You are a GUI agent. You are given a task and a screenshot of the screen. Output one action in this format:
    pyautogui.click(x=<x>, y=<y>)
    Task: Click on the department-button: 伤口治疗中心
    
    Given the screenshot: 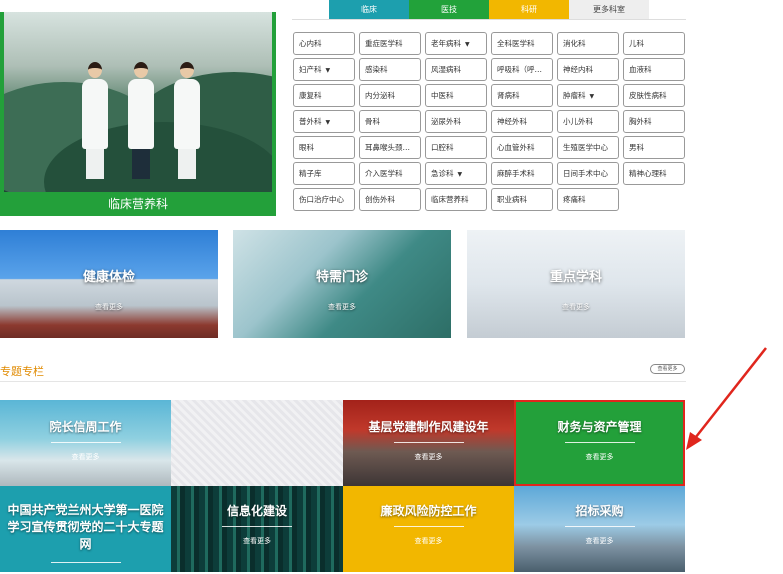 What is the action you would take?
    pyautogui.click(x=324, y=199)
    